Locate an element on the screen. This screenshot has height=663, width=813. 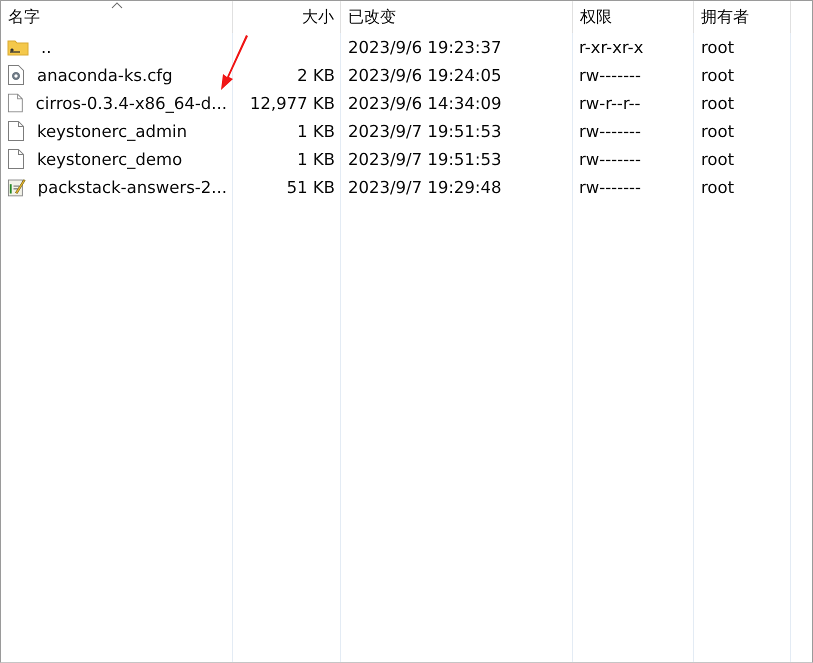
file-name: keystonerc_admin is located at coordinates (112, 131).